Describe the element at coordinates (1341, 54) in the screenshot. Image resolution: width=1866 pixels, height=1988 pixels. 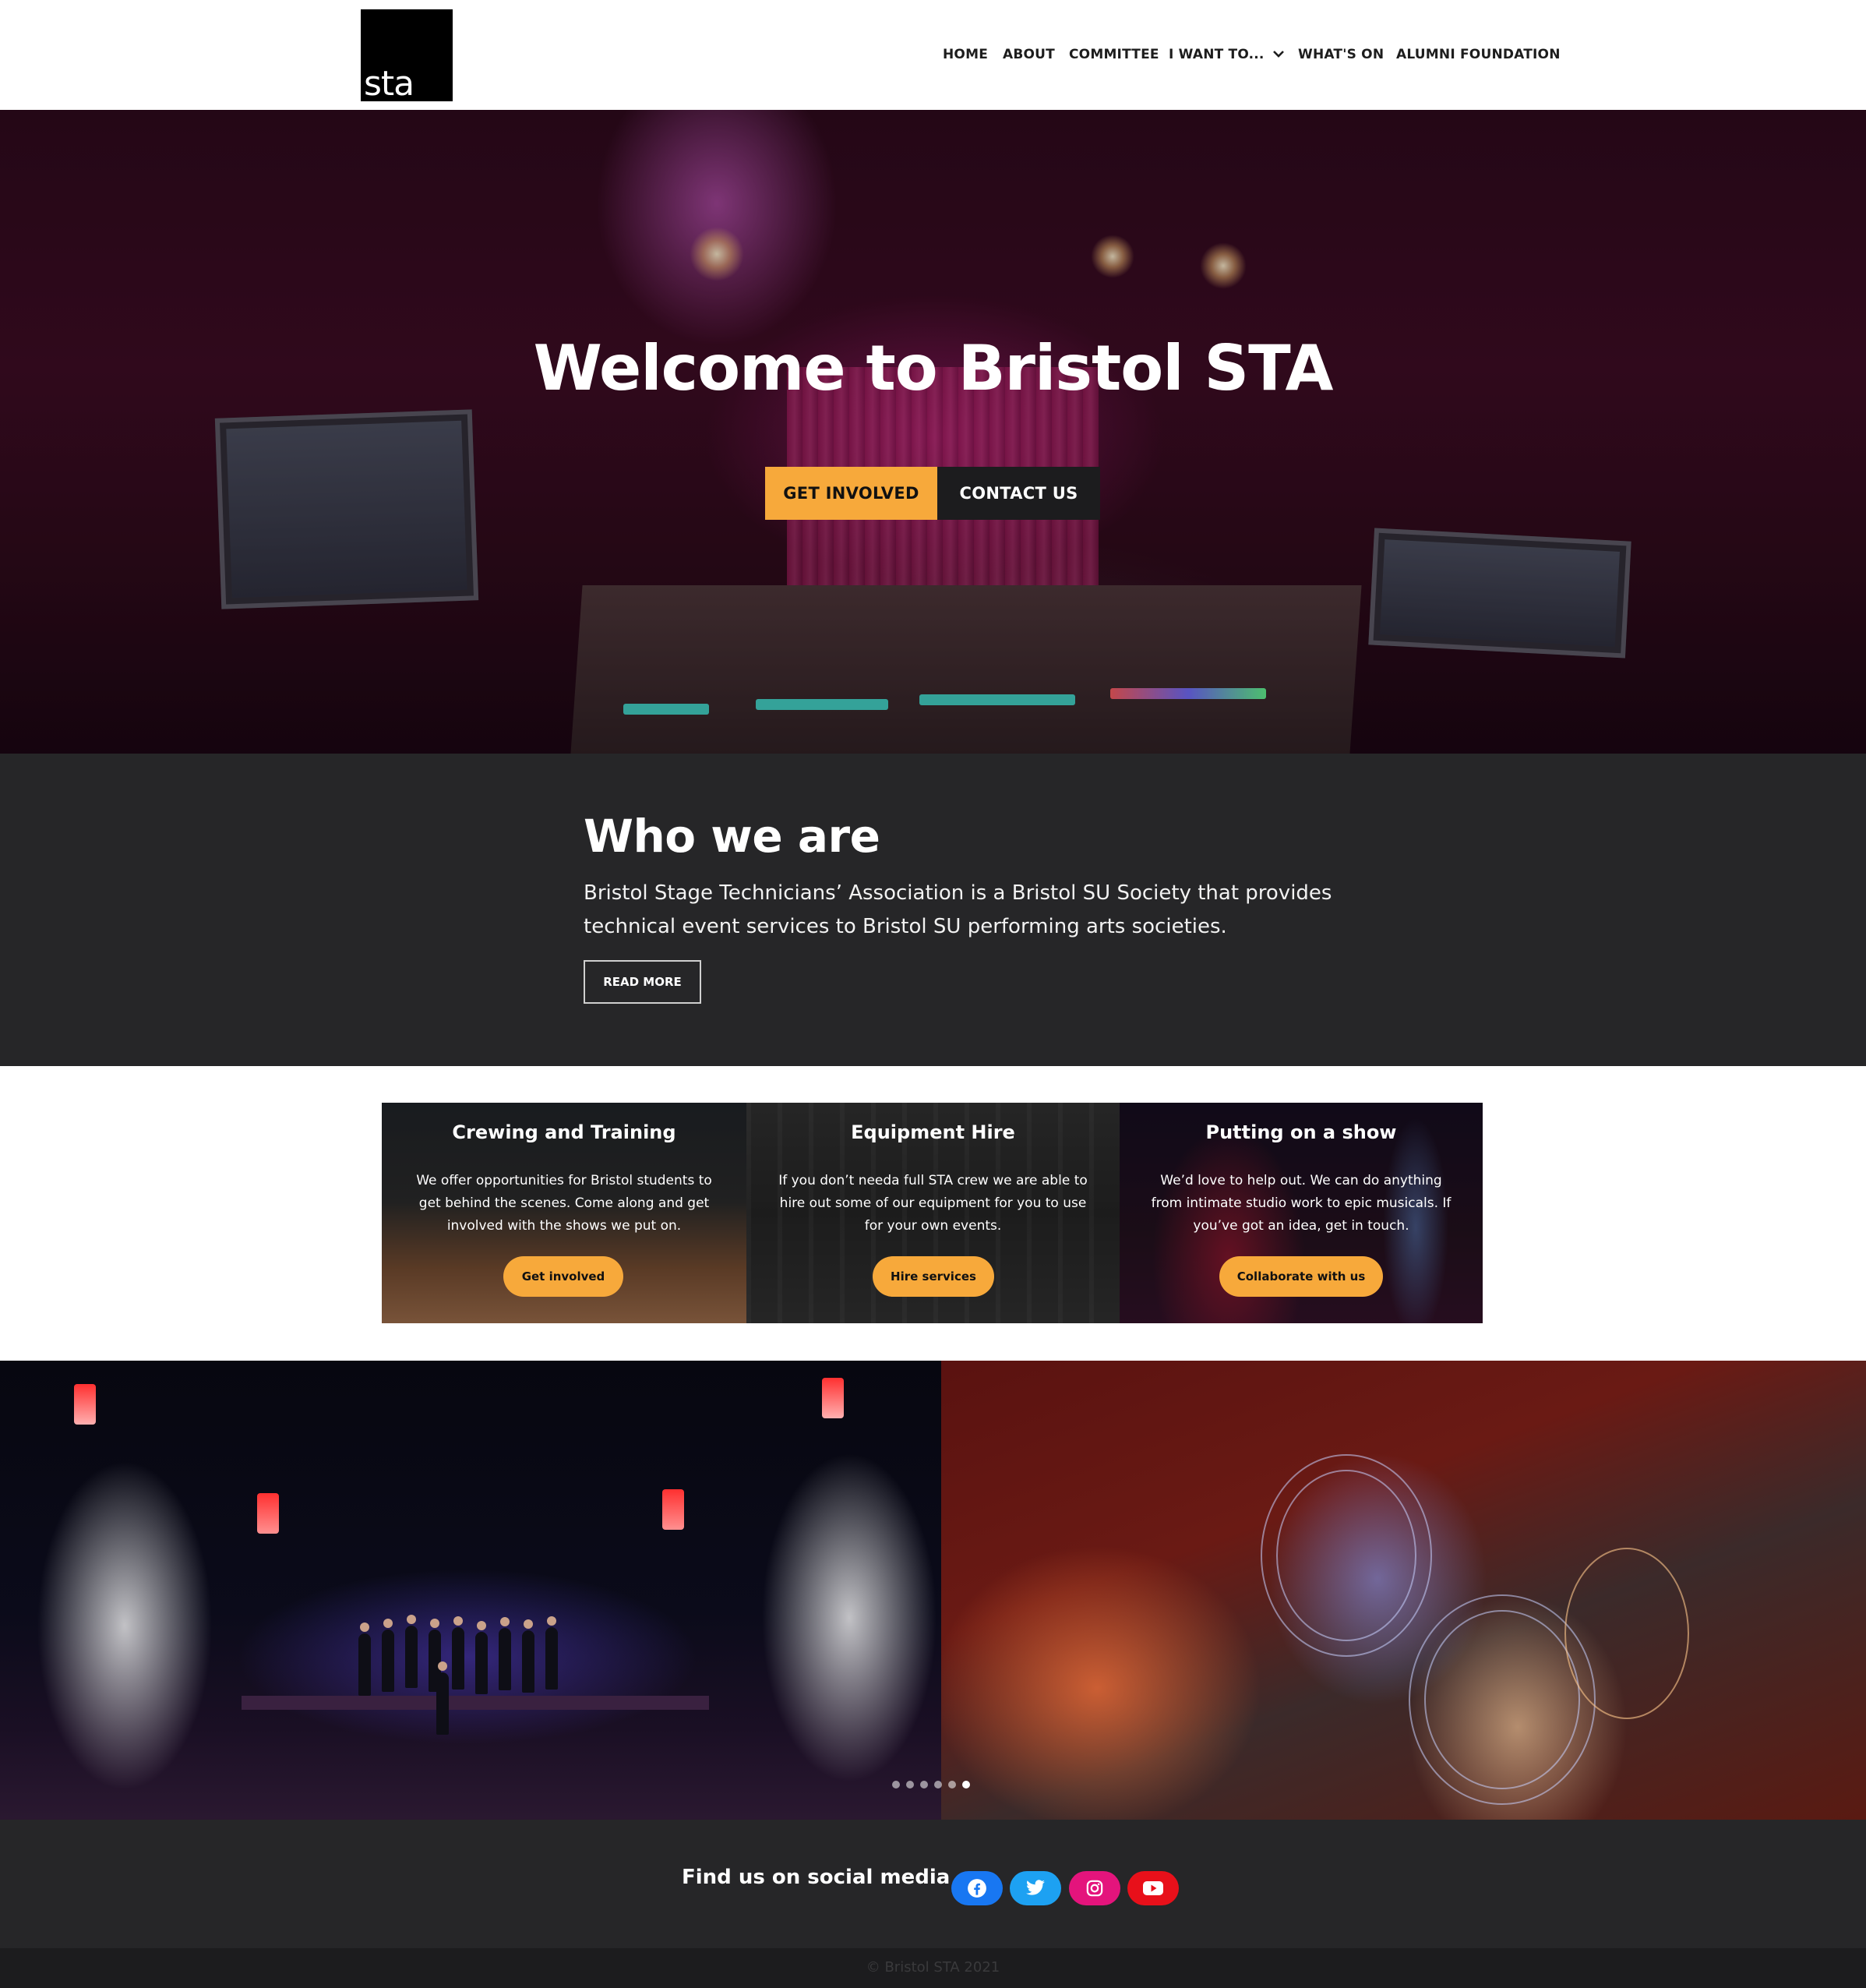
I see `nav-whats-on: WHAT'S ON` at that location.